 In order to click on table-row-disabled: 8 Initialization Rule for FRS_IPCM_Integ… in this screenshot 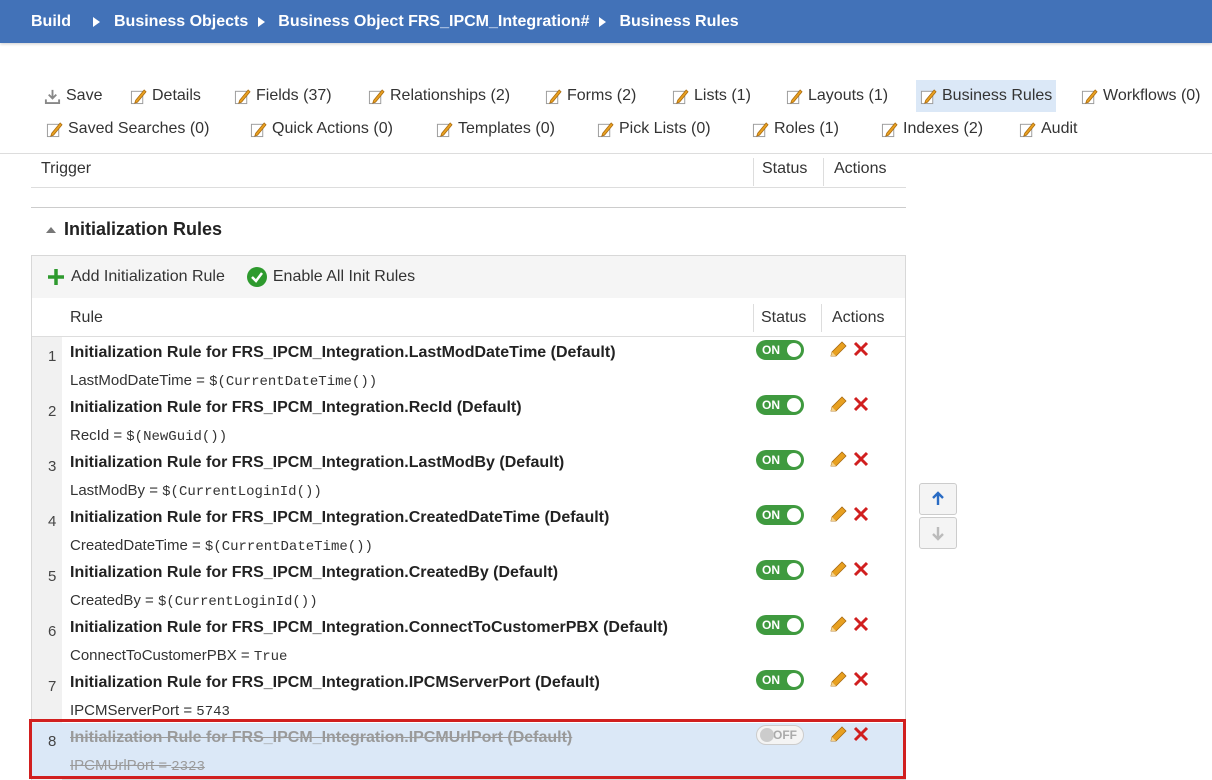, I will do `click(468, 750)`.